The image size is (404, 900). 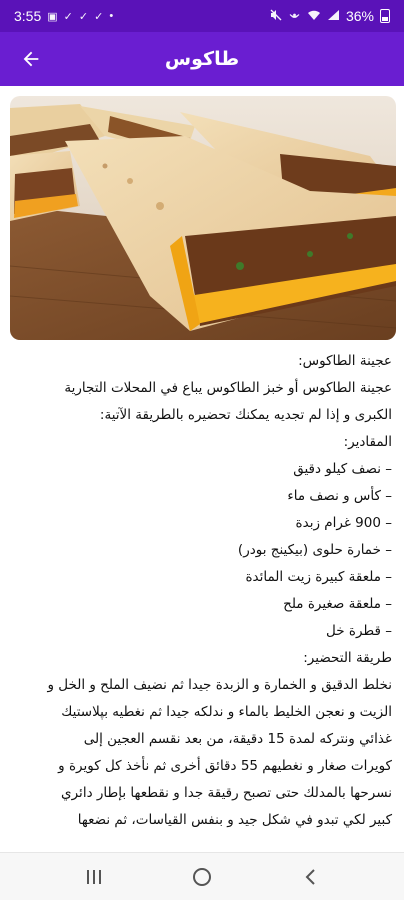 I want to click on status-left: 3:55 ▣ ✓ ✓ ✓ •, so click(x=63, y=16).